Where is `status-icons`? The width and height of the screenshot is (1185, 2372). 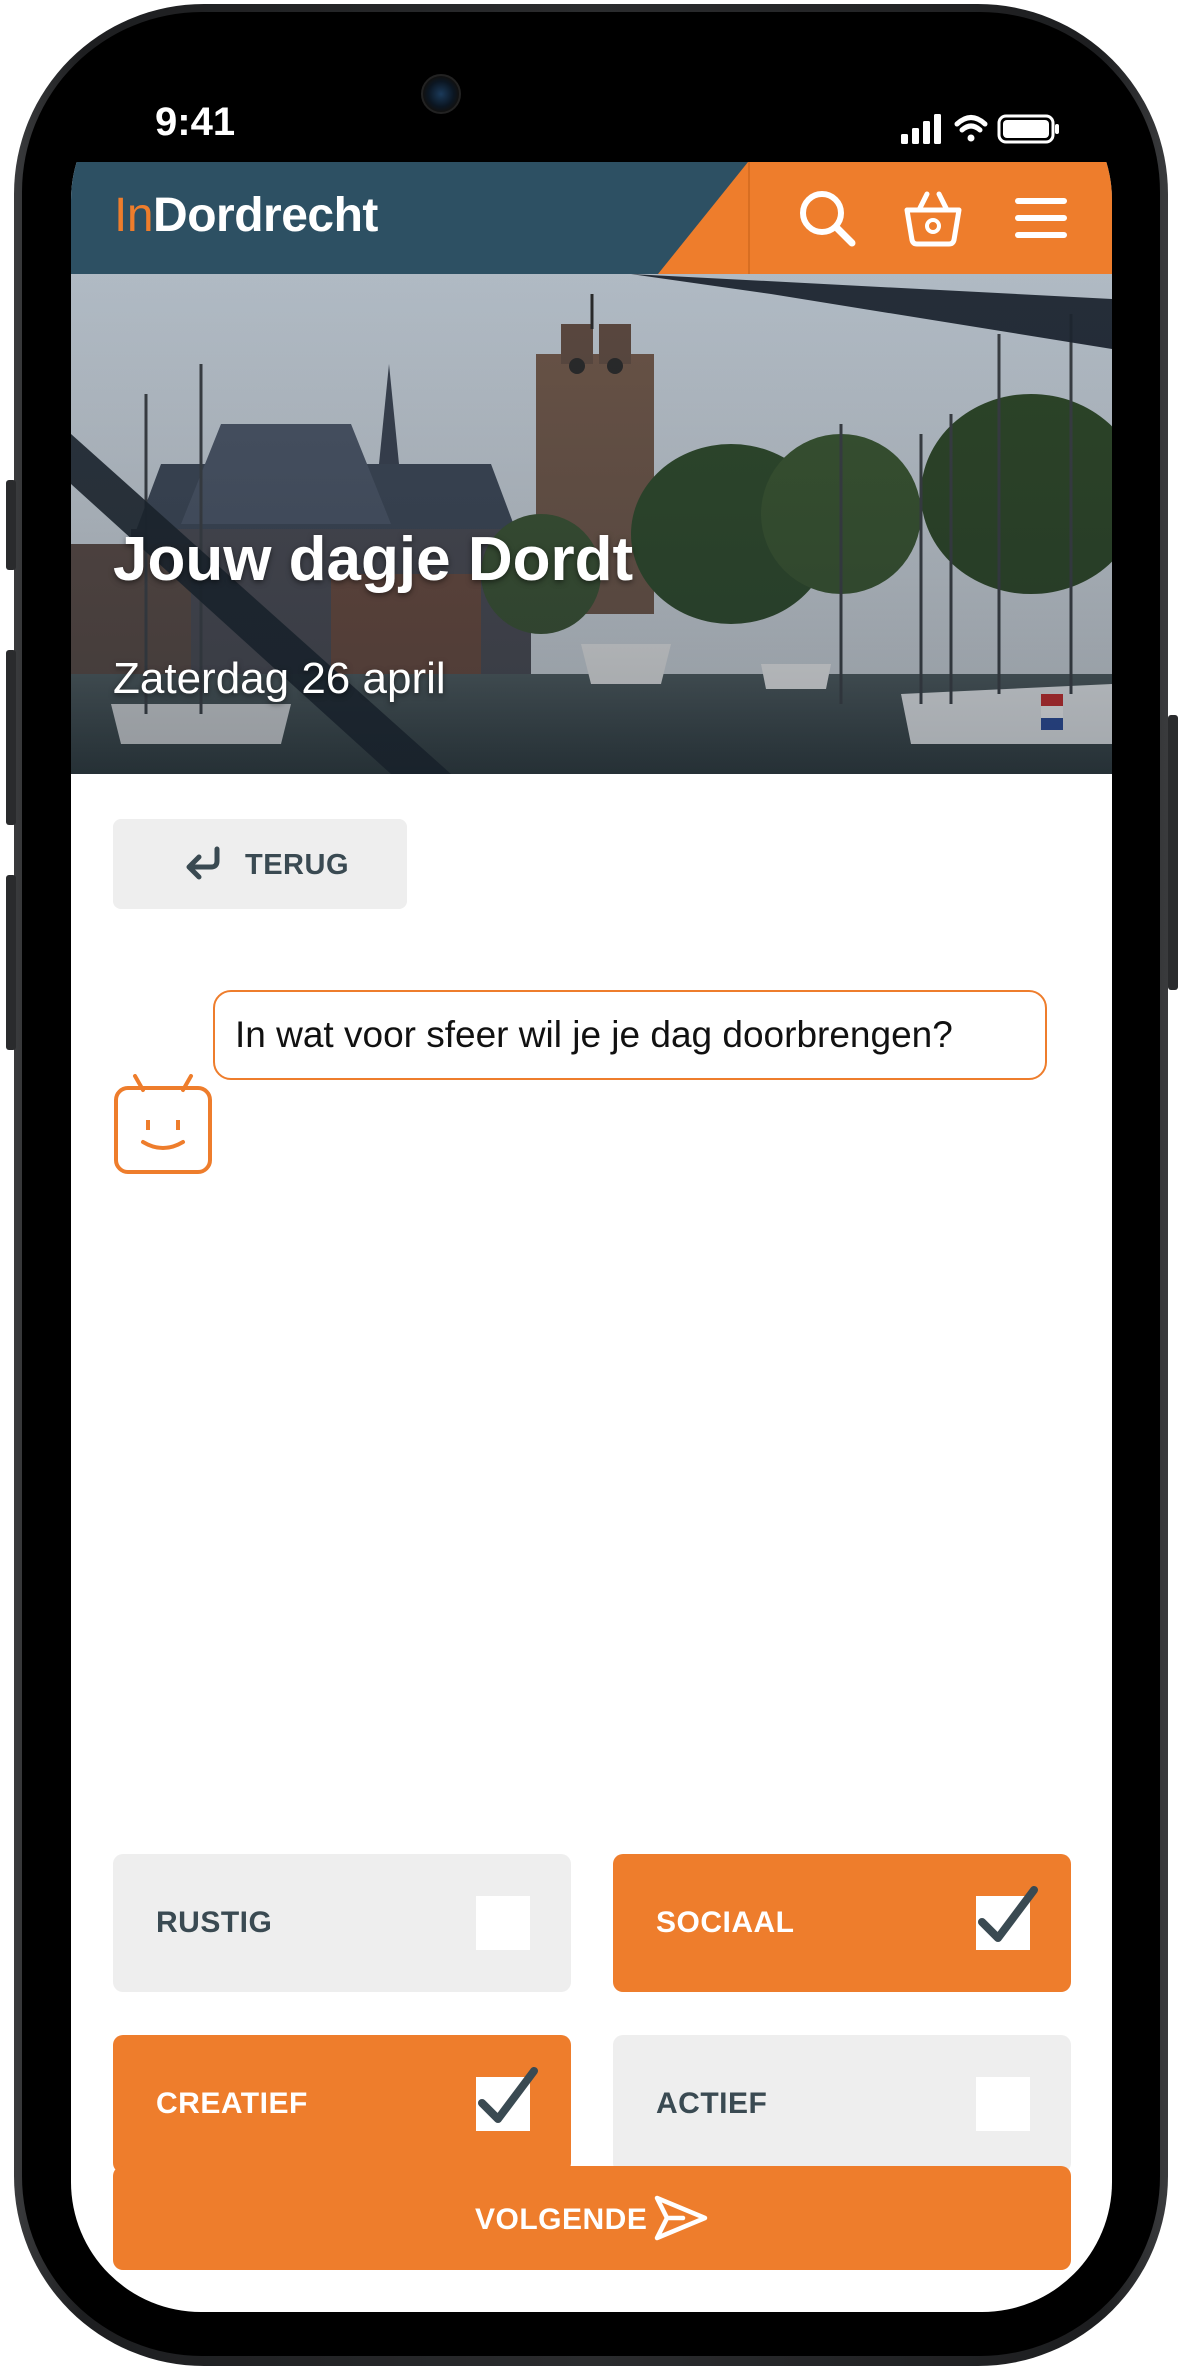
status-icons is located at coordinates (980, 129).